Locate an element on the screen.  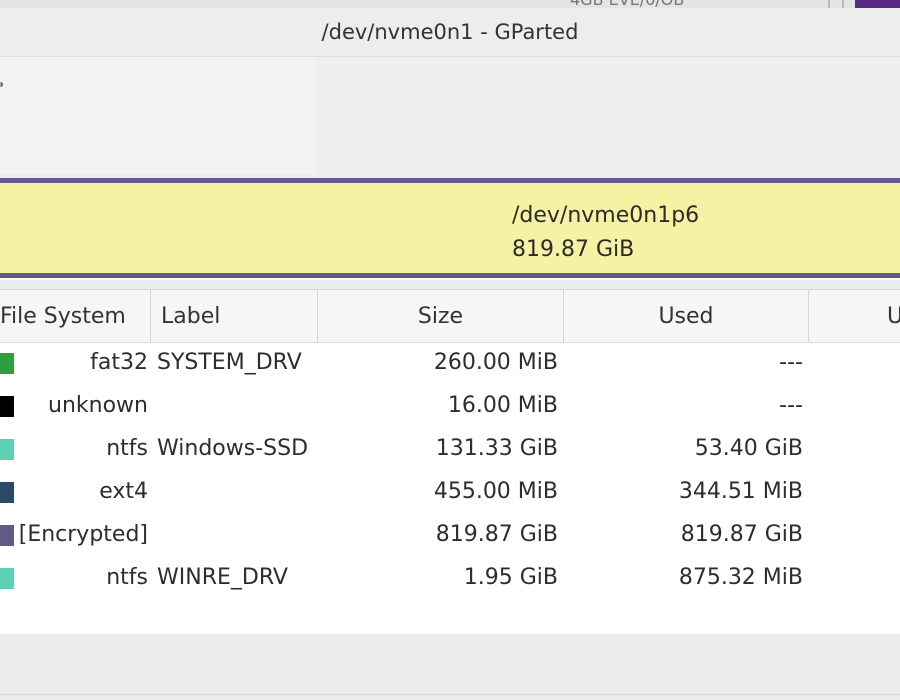
table-row: ext4 455.00 MiB 344.51 MiB is located at coordinates (450, 493).